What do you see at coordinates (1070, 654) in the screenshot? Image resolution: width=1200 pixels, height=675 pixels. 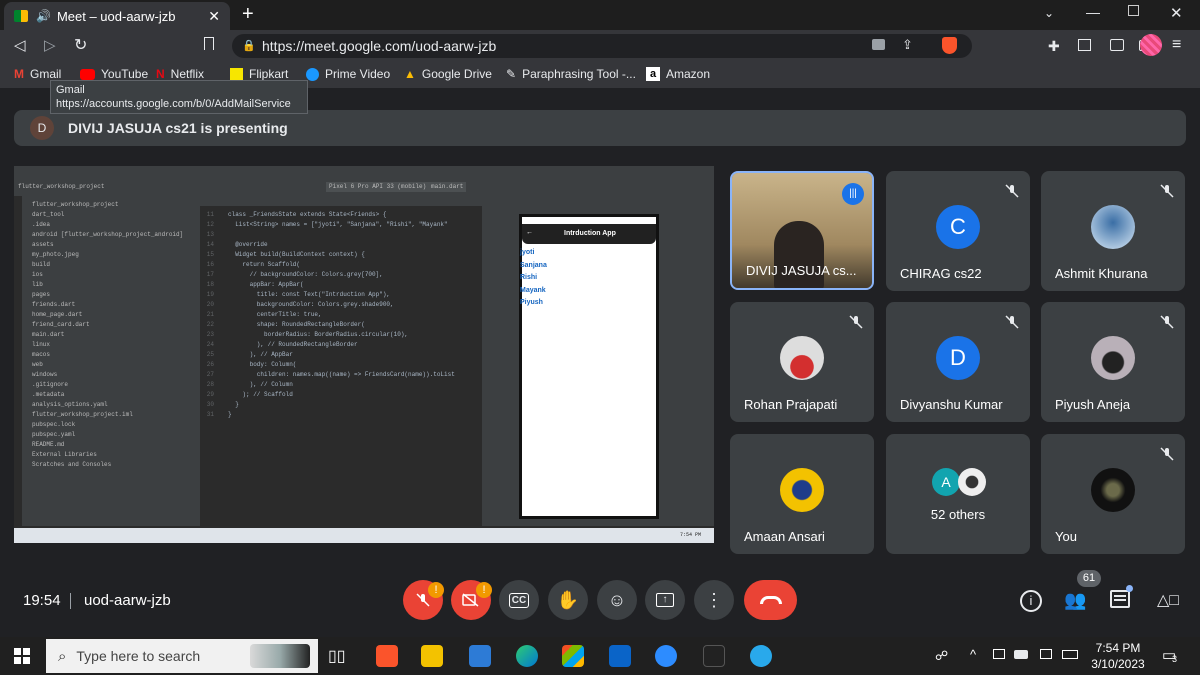 I see `keyboard-tray-icon` at bounding box center [1070, 654].